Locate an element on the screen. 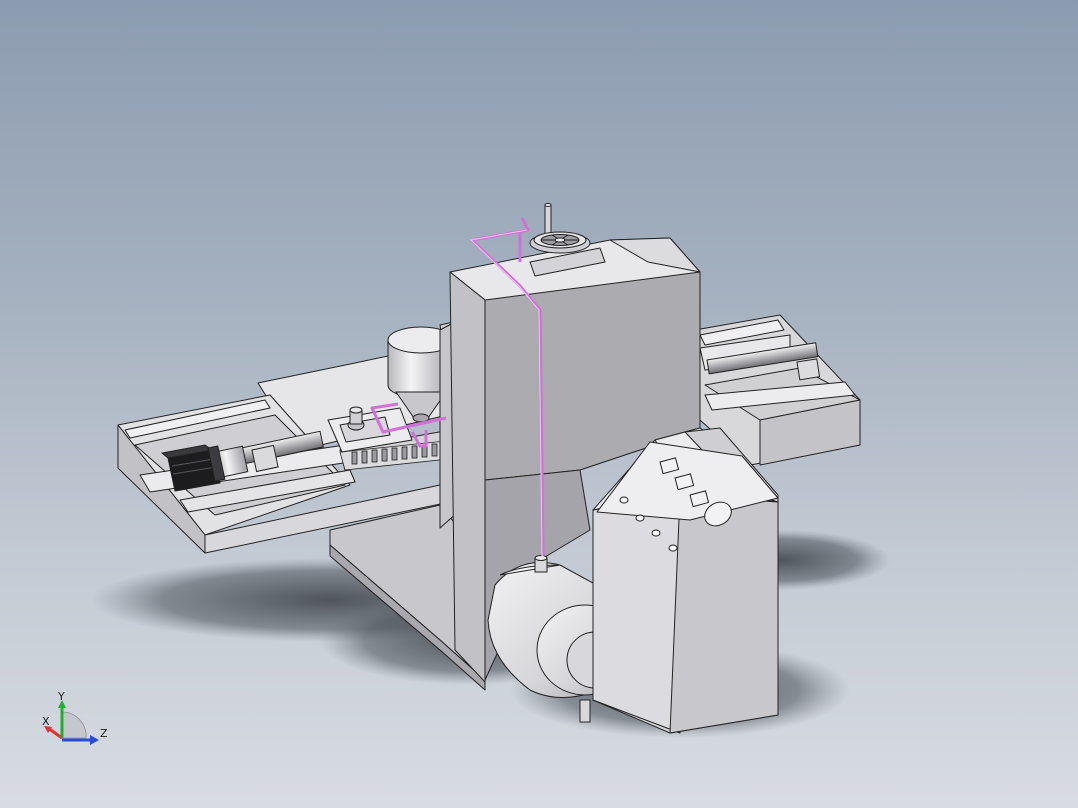 This screenshot has height=808, width=1078. handwheel is located at coordinates (560, 228).